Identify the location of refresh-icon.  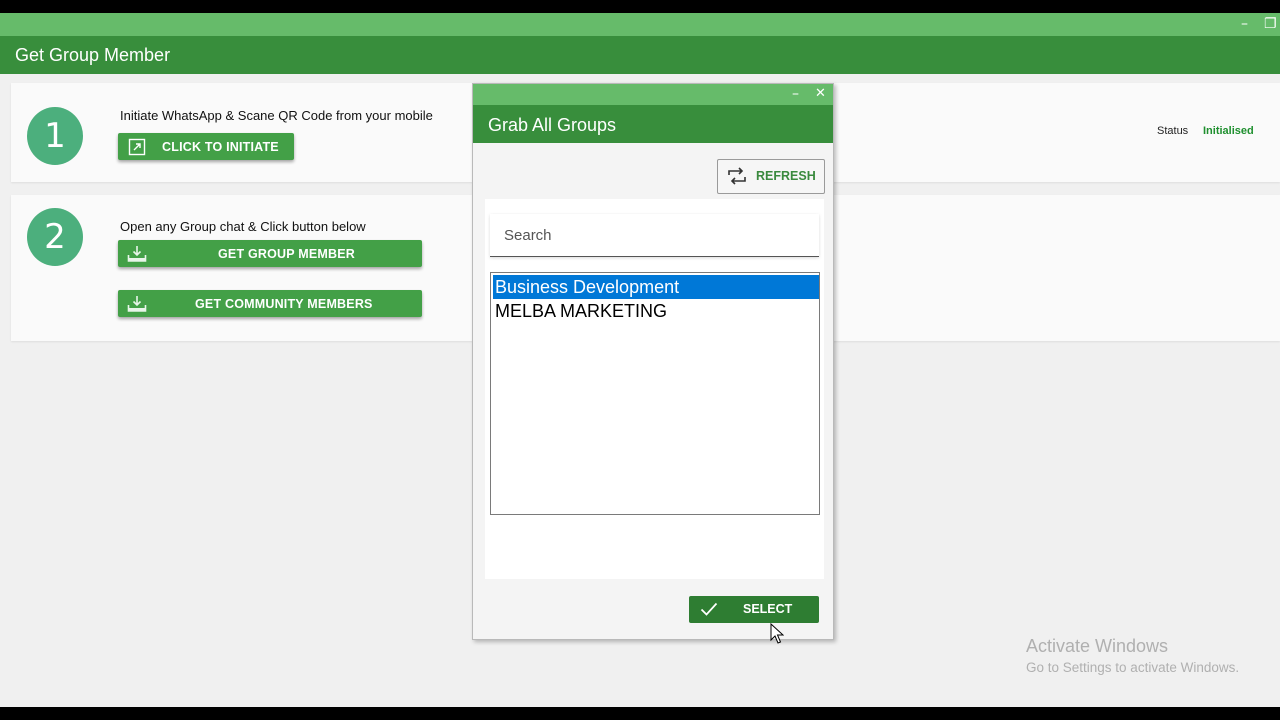
(737, 178).